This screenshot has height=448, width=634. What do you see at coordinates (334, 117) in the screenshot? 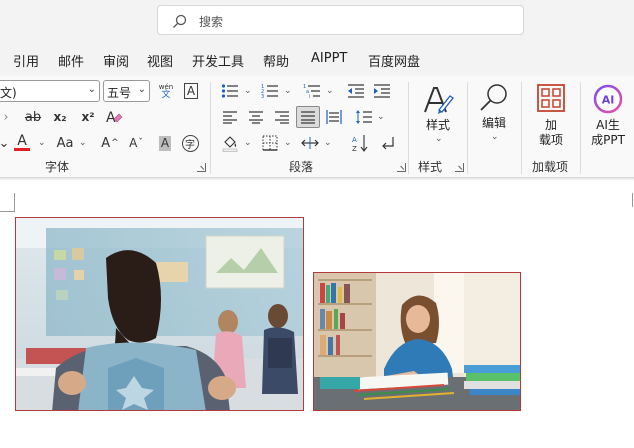
I see `distributed-button` at bounding box center [334, 117].